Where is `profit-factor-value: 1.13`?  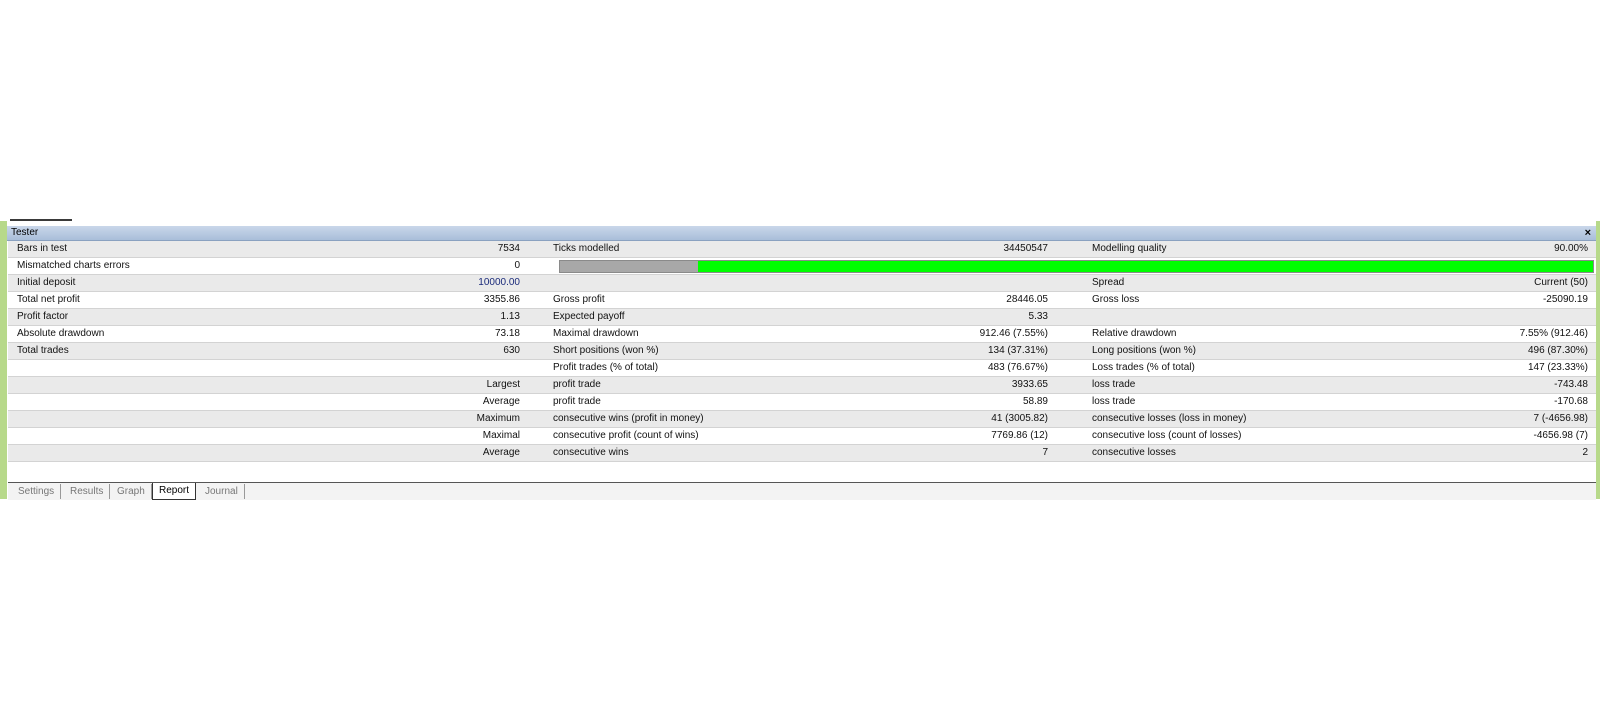
profit-factor-value: 1.13 is located at coordinates (510, 316).